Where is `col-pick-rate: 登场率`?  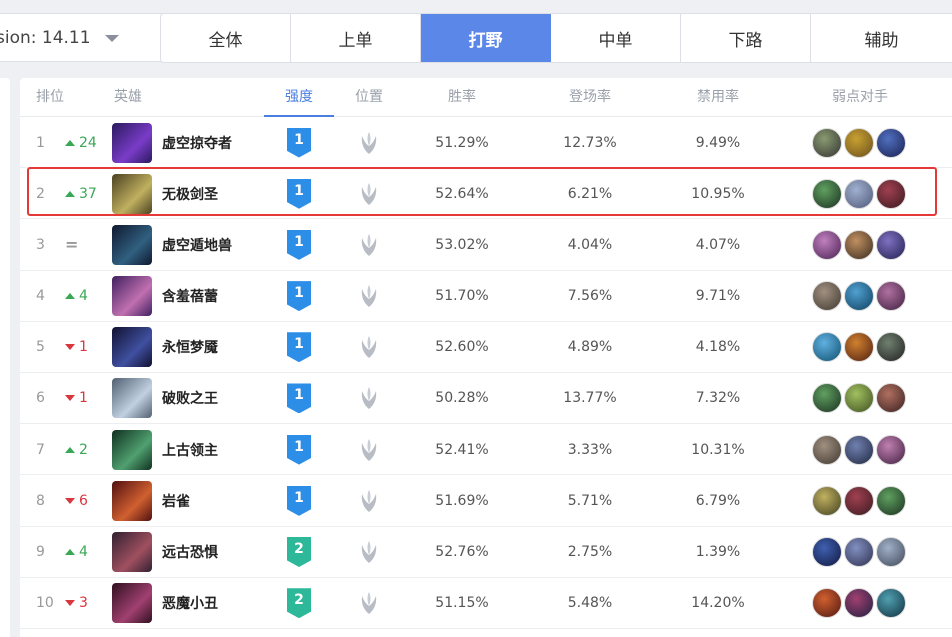 col-pick-rate: 登场率 is located at coordinates (590, 97).